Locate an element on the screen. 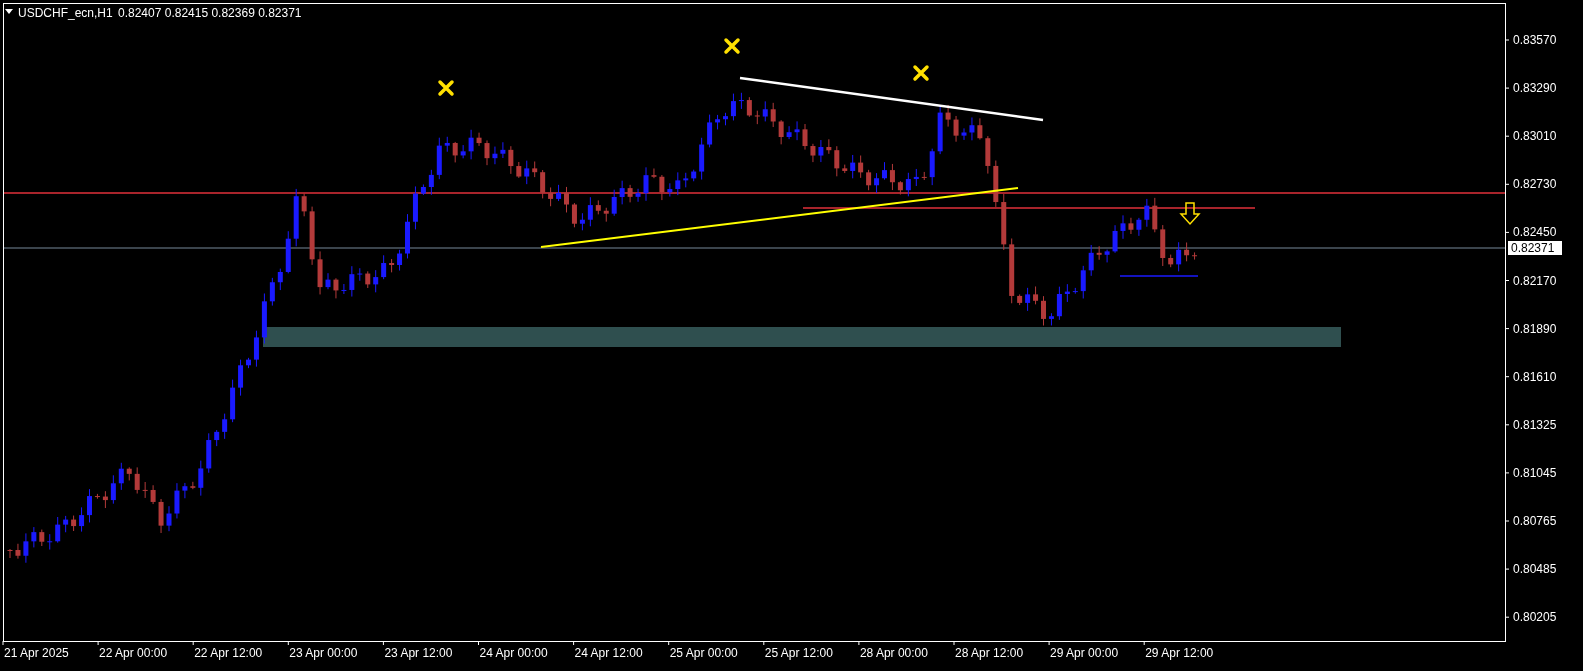 This screenshot has width=1583, height=671. symbol-label: USDCHF_ecn,H1 is located at coordinates (65, 13).